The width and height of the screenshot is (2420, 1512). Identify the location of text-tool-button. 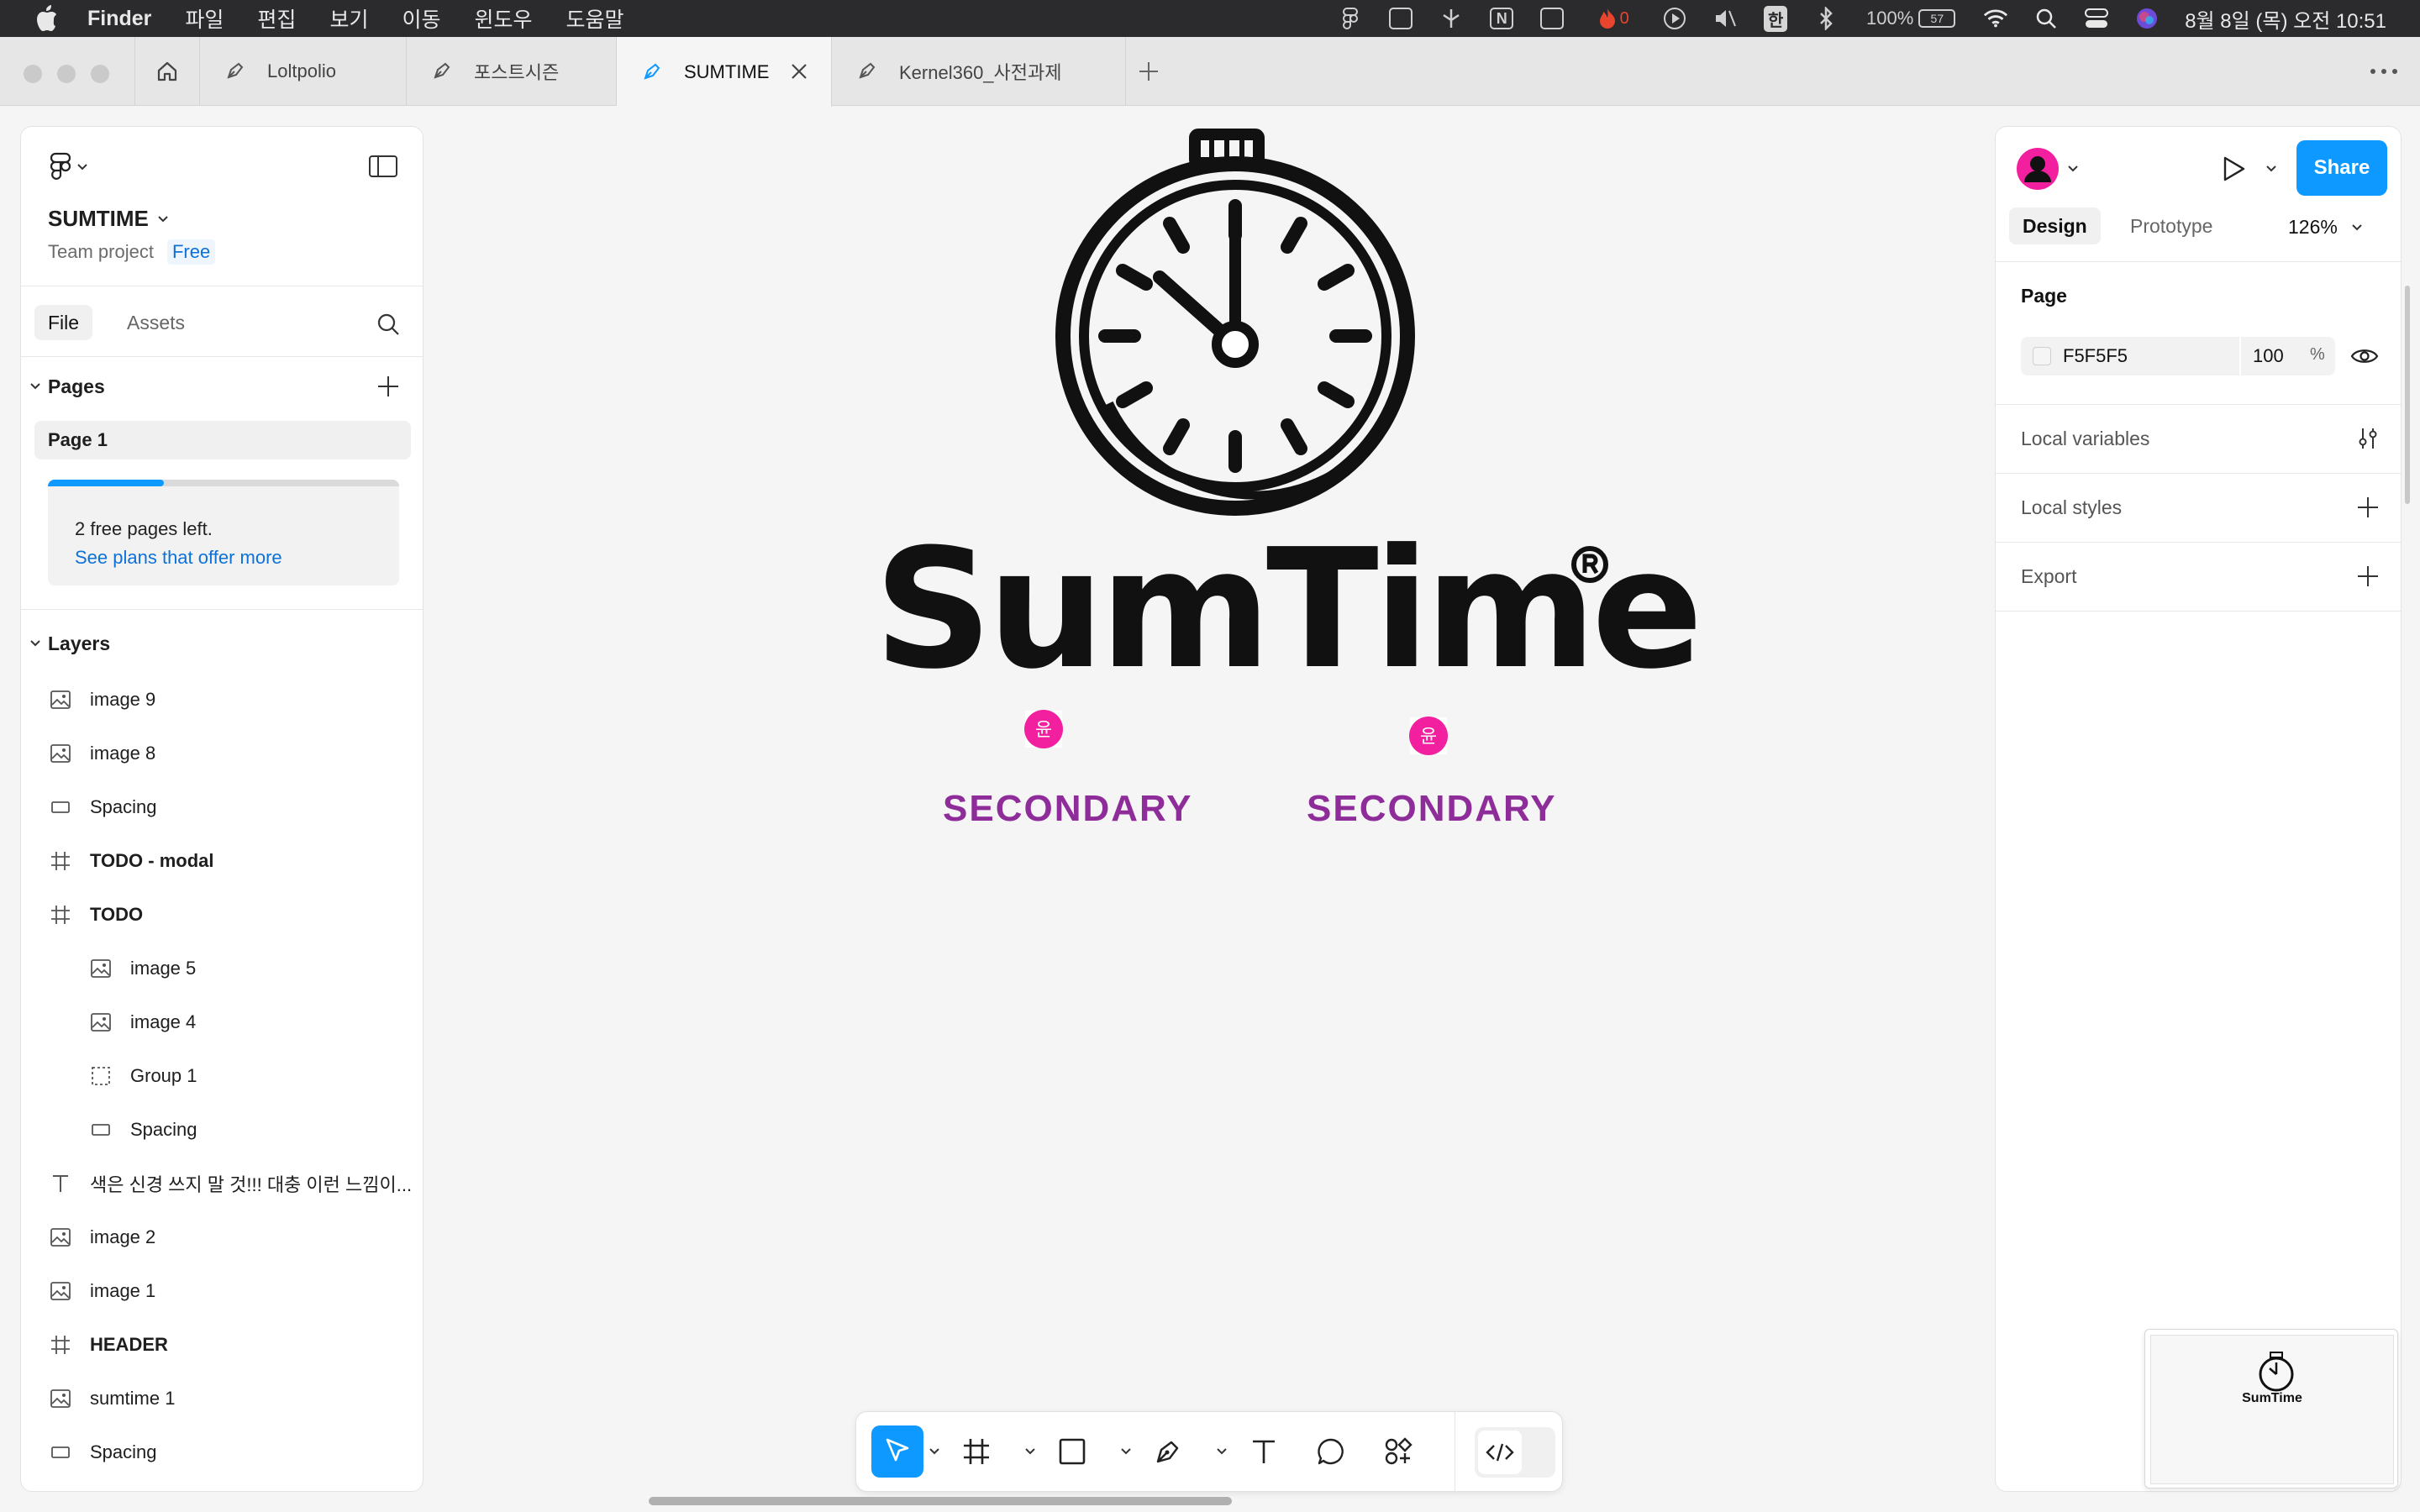
(1264, 1451).